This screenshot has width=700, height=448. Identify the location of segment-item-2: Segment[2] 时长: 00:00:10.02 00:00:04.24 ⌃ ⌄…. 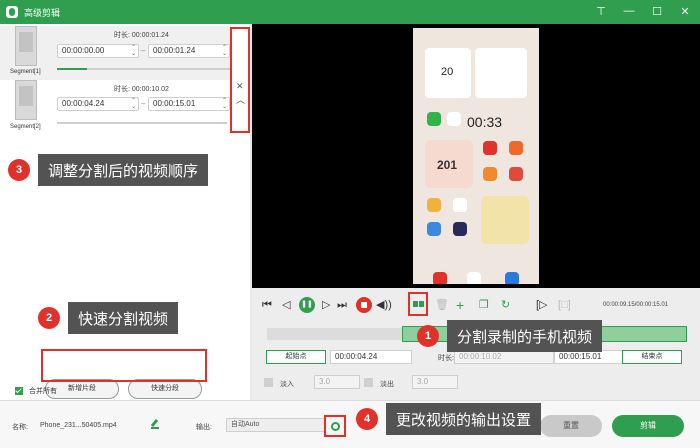
(115, 107).